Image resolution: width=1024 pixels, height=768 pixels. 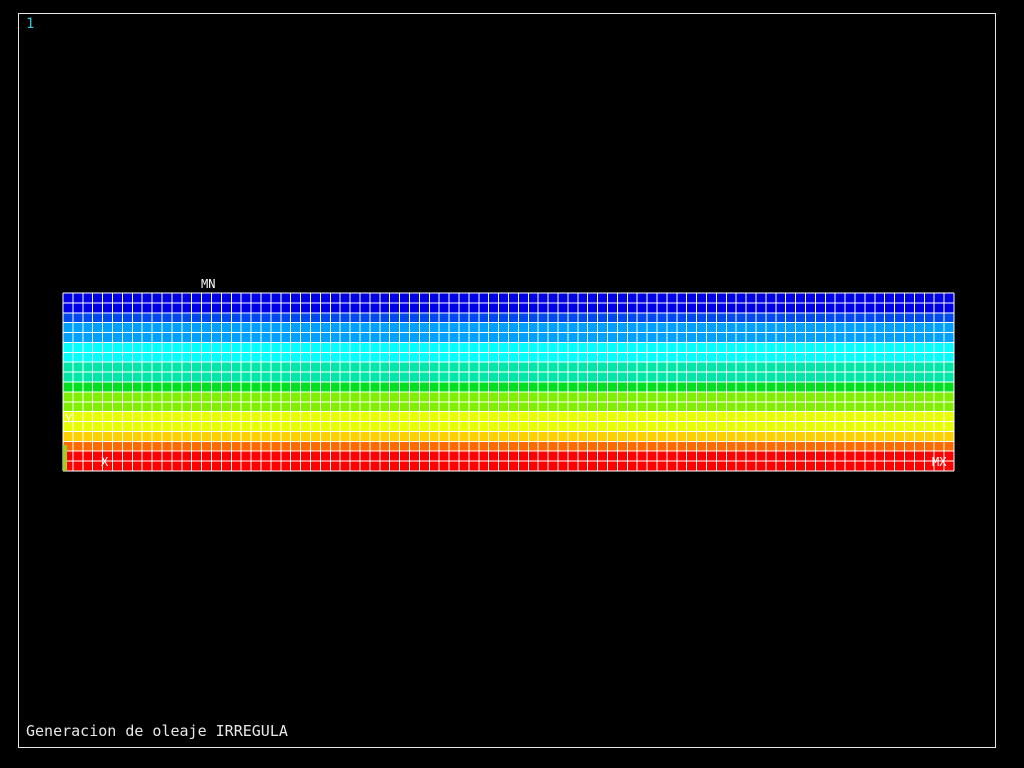 I want to click on x-axis-label: X, so click(x=105, y=462).